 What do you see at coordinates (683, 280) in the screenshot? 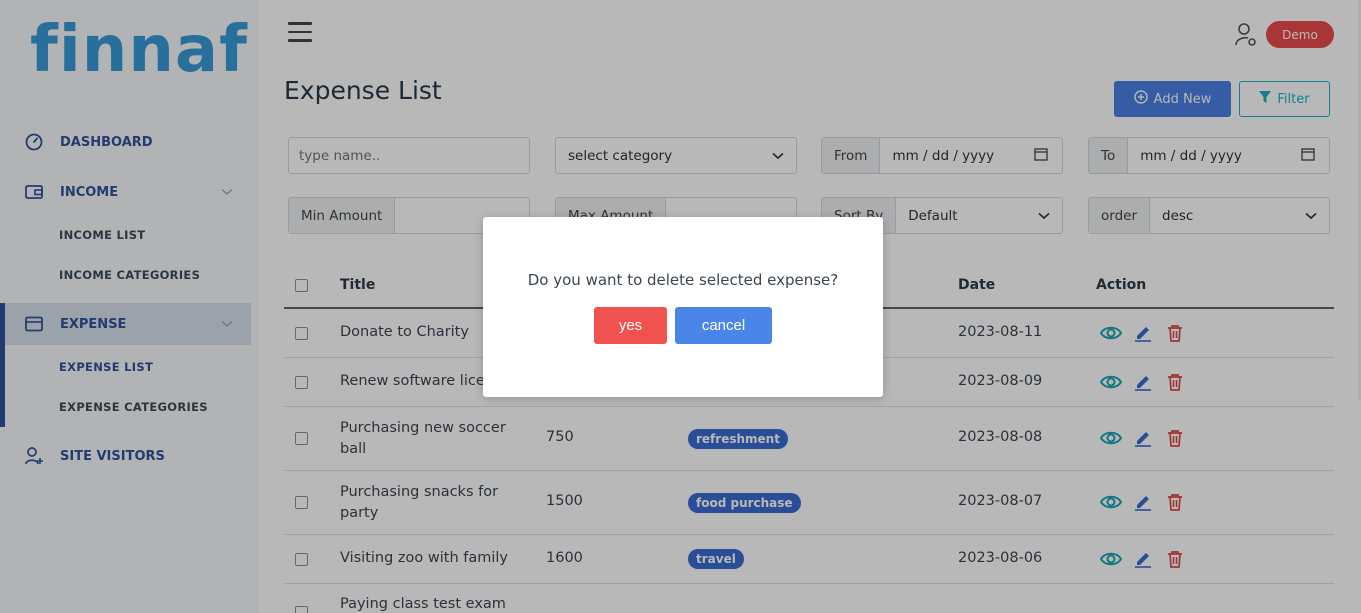
I see `dialog-message: Do you want to delete selected expense?` at bounding box center [683, 280].